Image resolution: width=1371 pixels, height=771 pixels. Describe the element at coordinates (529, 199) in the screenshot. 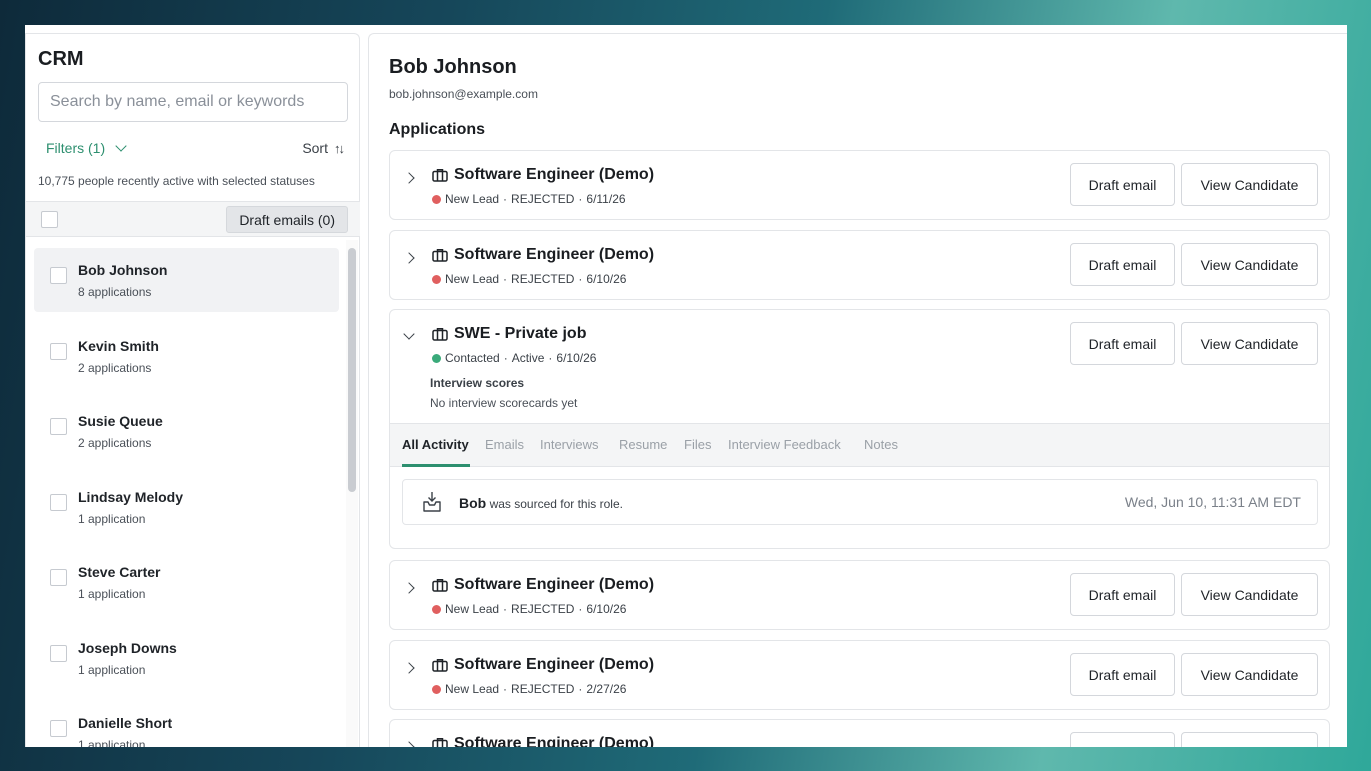

I see `application-status: New Lead · REJECTED · 6/11/26` at that location.